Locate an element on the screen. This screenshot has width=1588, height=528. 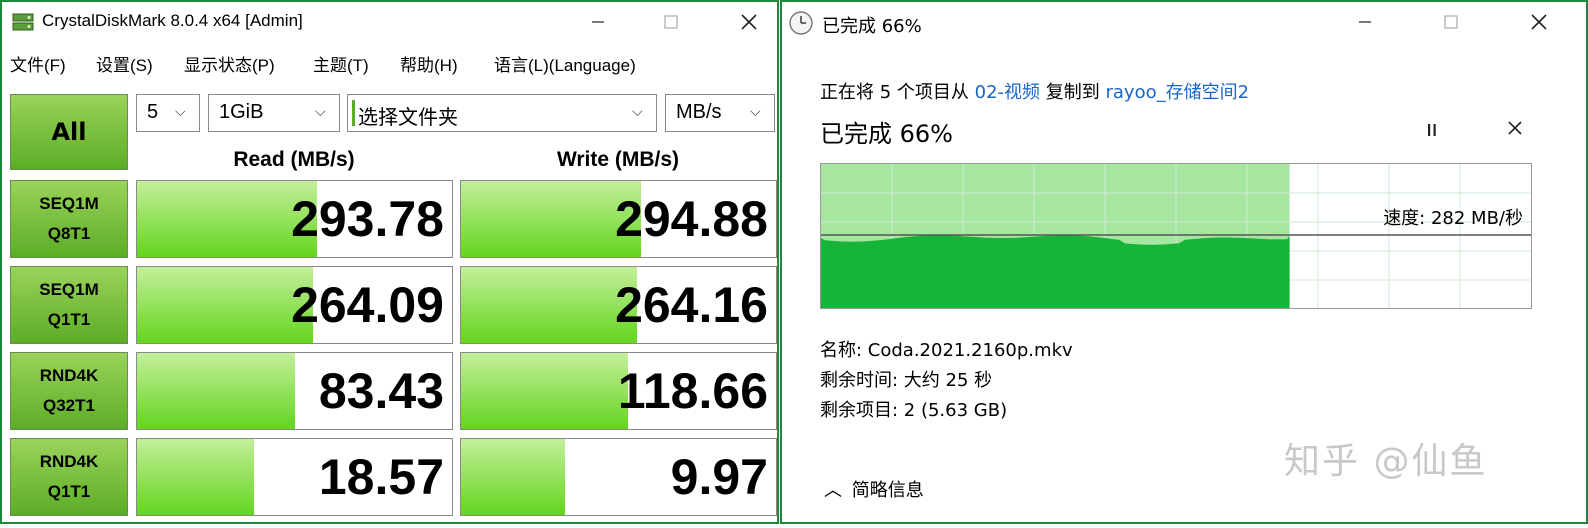
read-result-cell: 293.78 is located at coordinates (294, 219).